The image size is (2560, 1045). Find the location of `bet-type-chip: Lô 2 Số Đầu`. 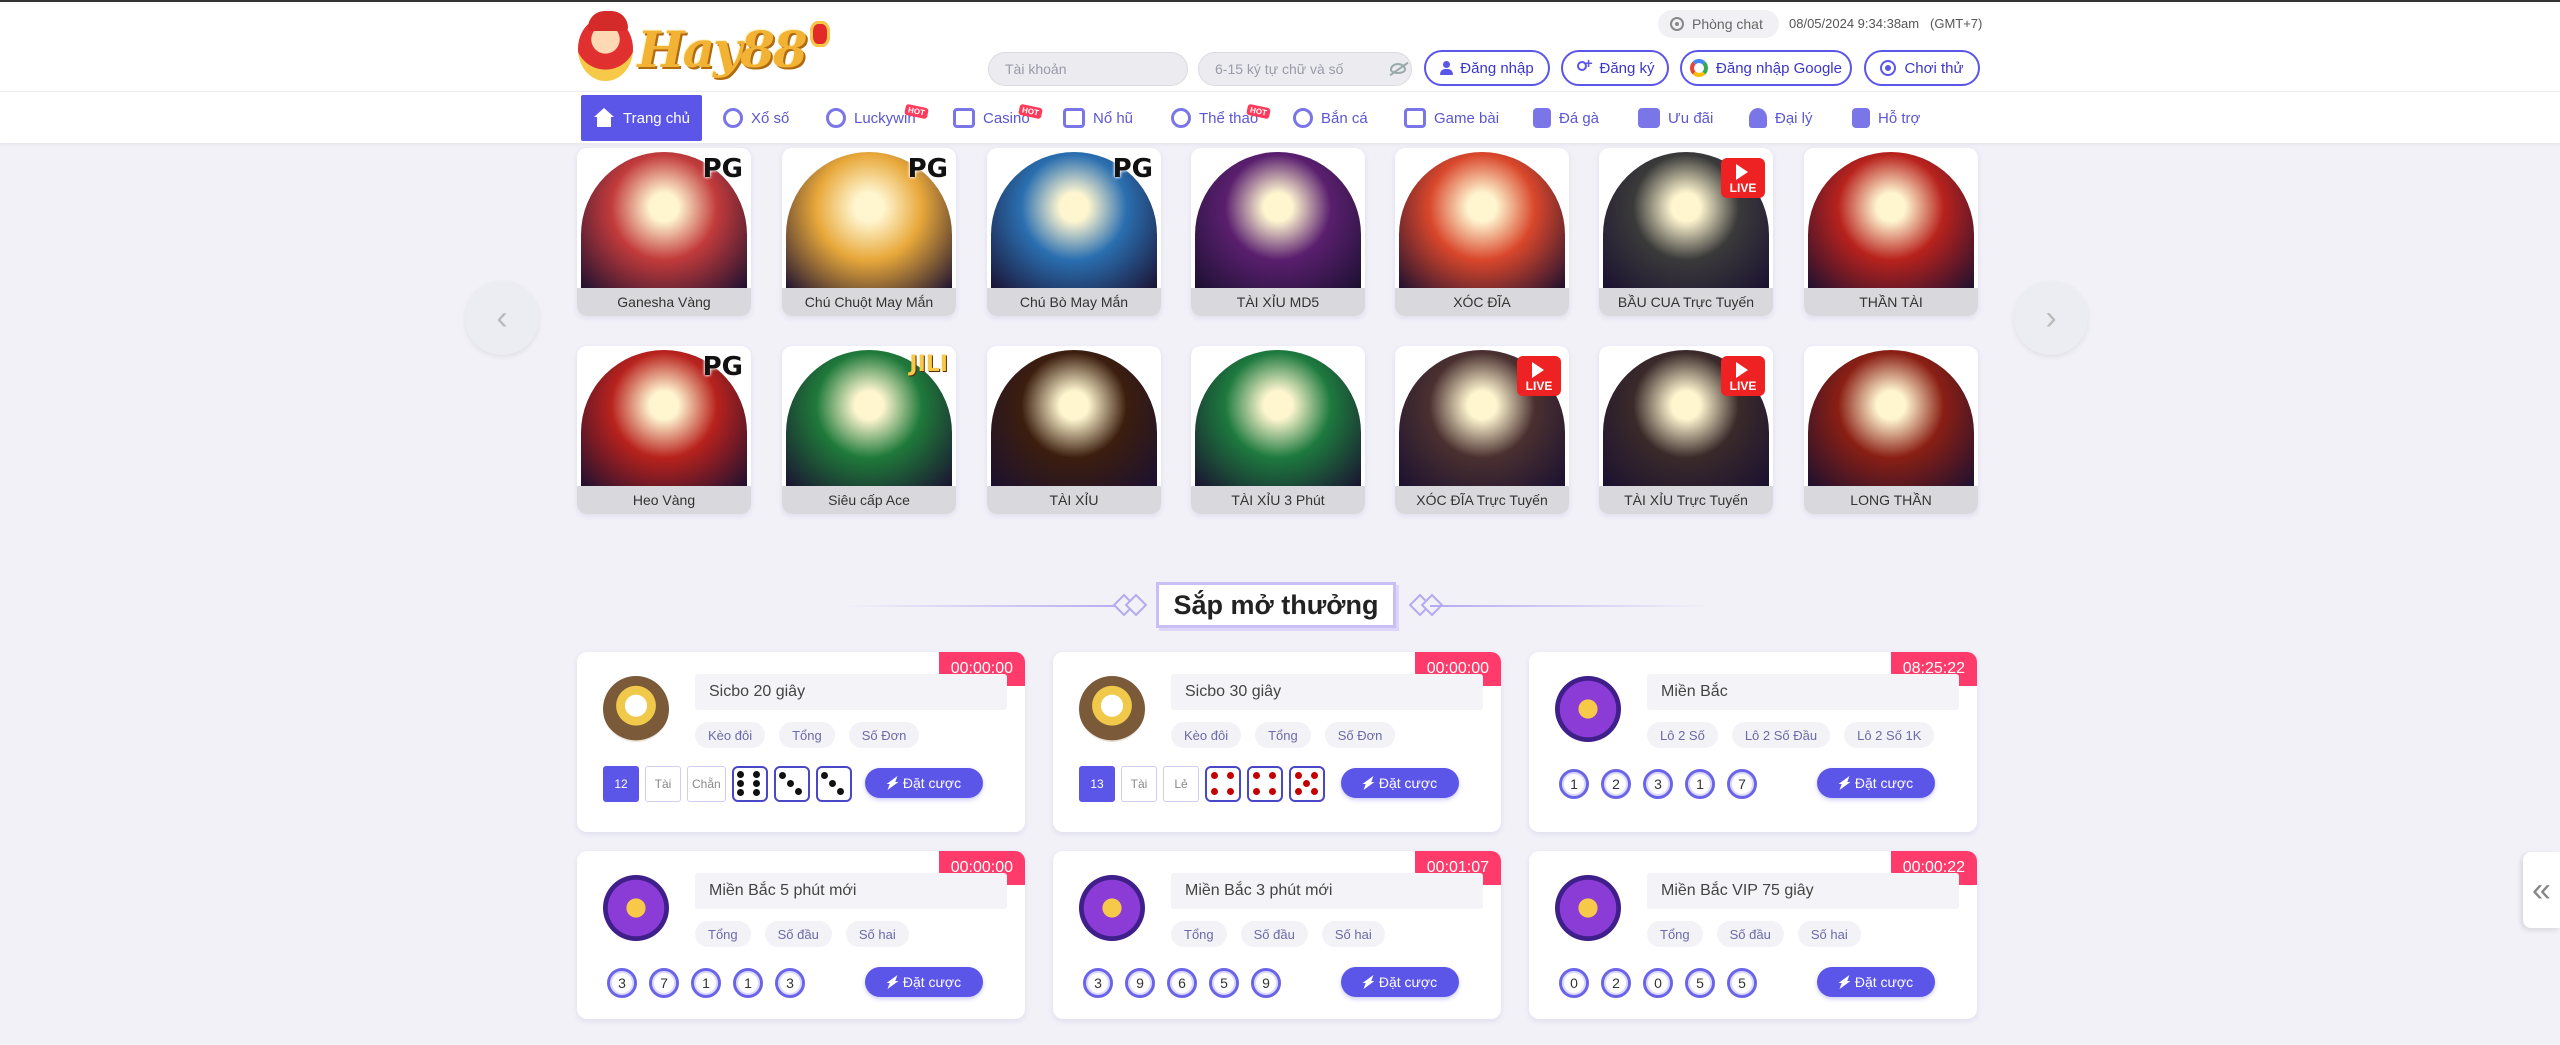

bet-type-chip: Lô 2 Số Đầu is located at coordinates (1781, 735).